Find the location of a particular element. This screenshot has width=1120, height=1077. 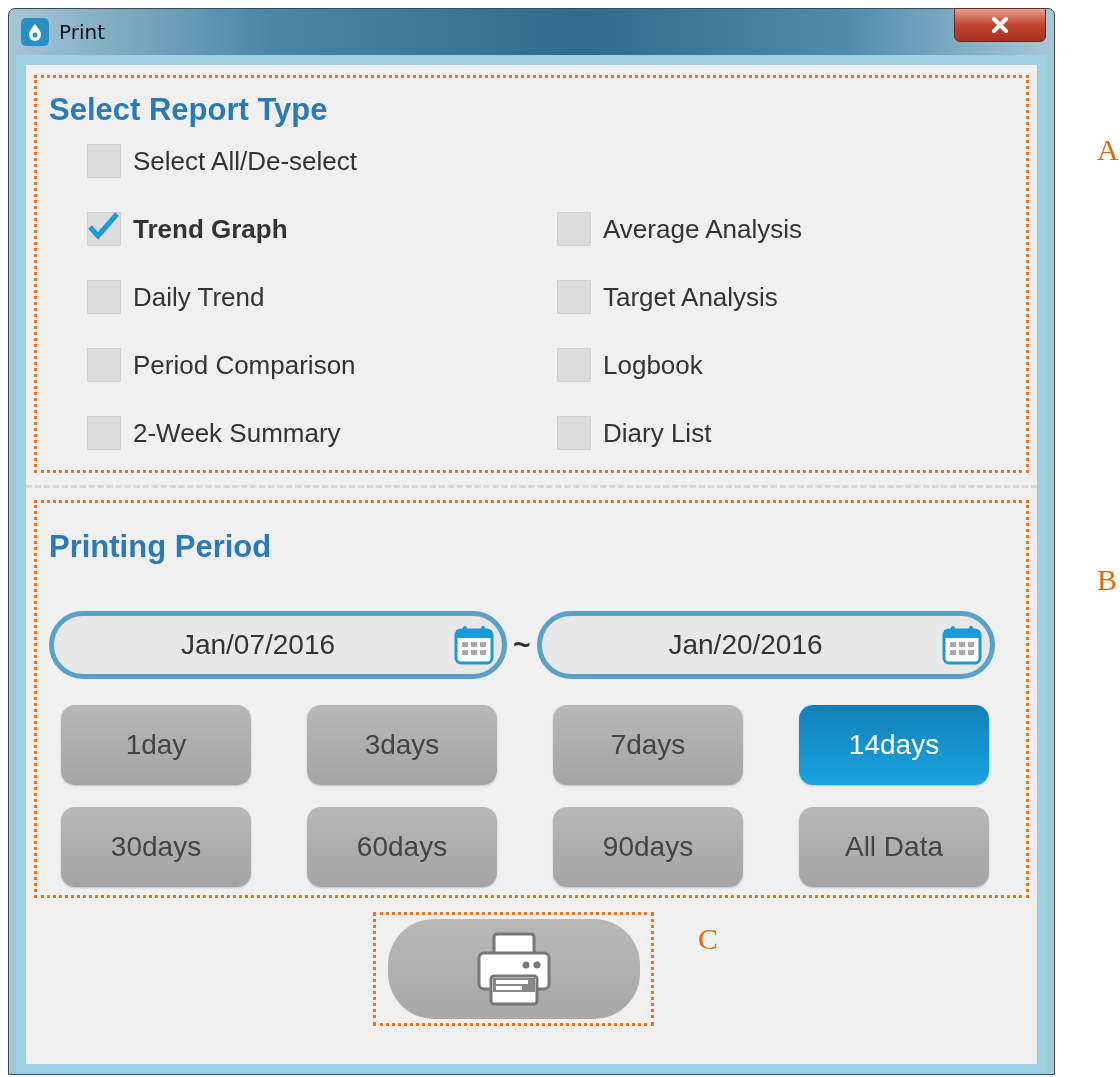

checkbox-label: Average Analysis is located at coordinates (702, 229).